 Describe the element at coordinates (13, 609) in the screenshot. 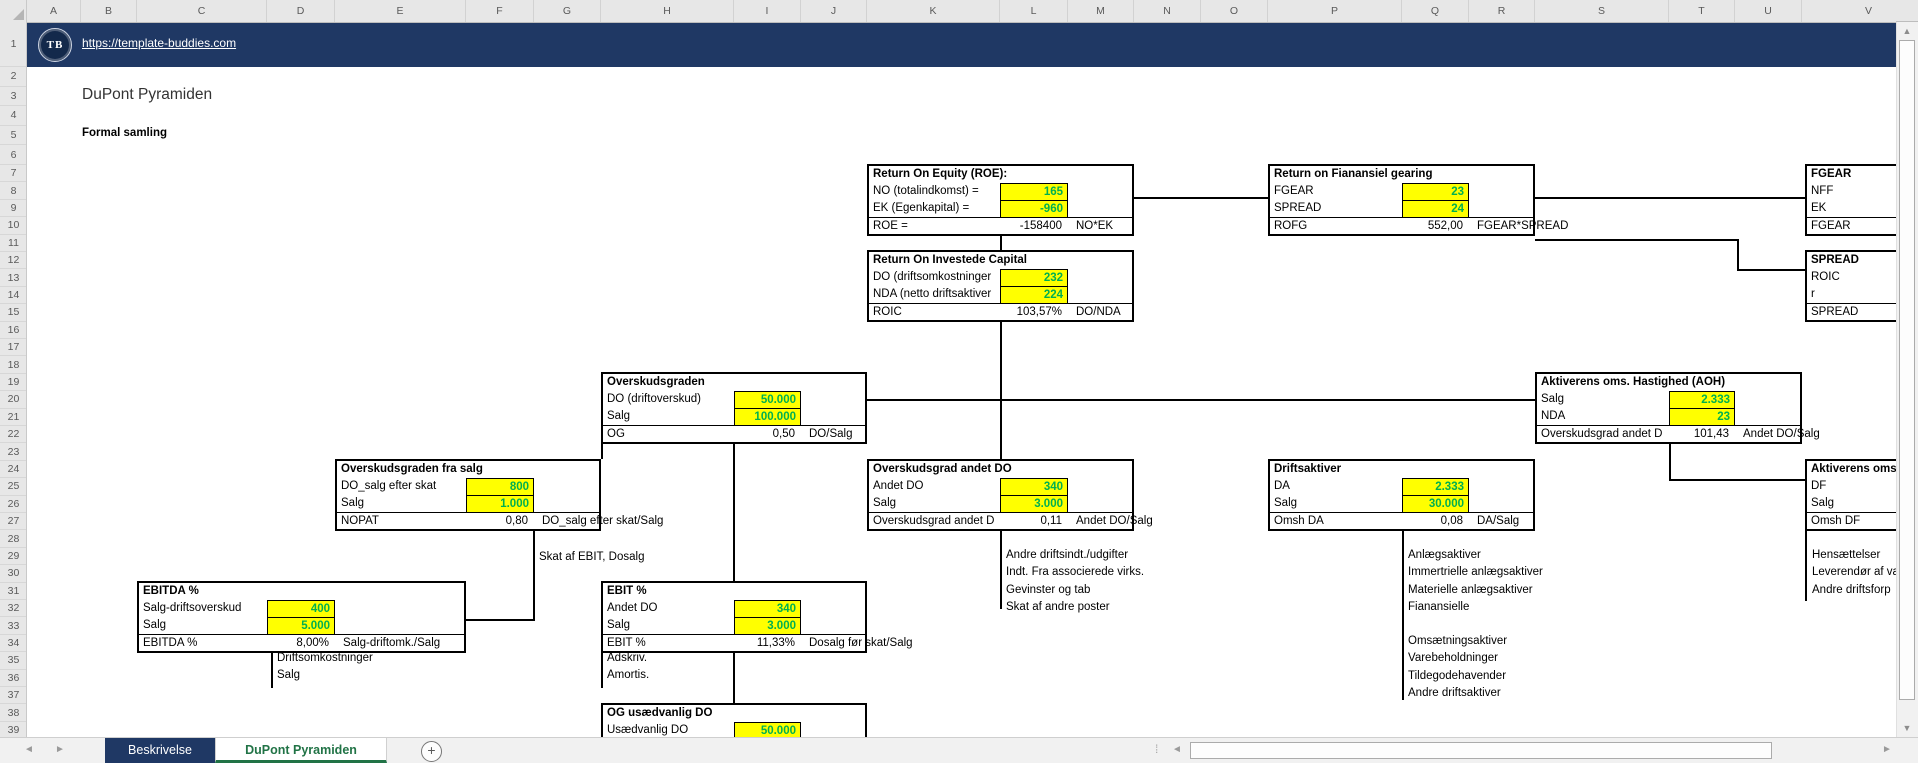

I see `row-header-32: 32` at that location.